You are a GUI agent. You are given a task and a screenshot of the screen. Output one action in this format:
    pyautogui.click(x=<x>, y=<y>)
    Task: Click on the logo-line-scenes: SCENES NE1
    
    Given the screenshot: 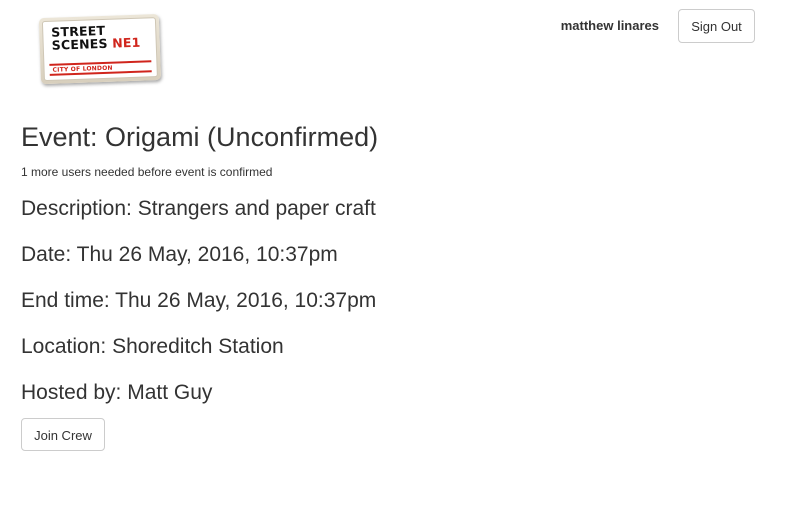 What is the action you would take?
    pyautogui.click(x=100, y=43)
    